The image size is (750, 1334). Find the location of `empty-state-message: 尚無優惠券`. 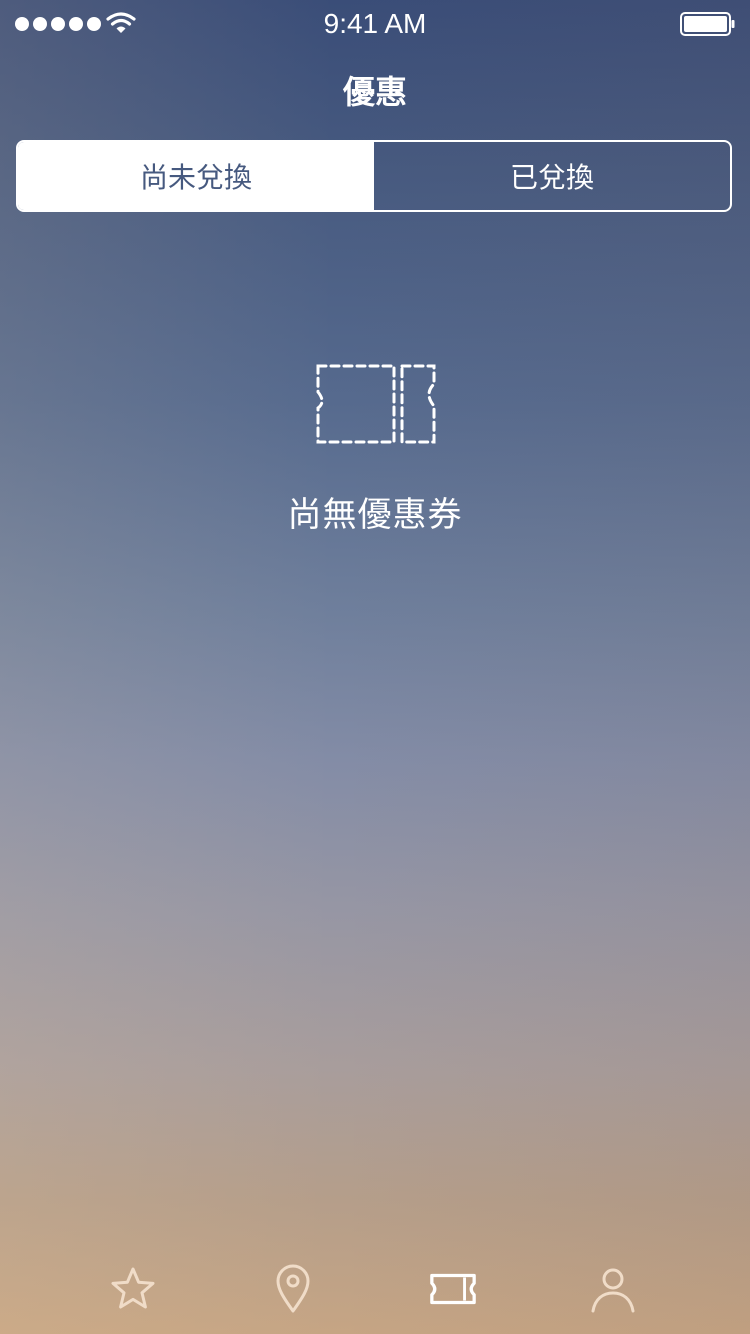

empty-state-message: 尚無優惠券 is located at coordinates (375, 515).